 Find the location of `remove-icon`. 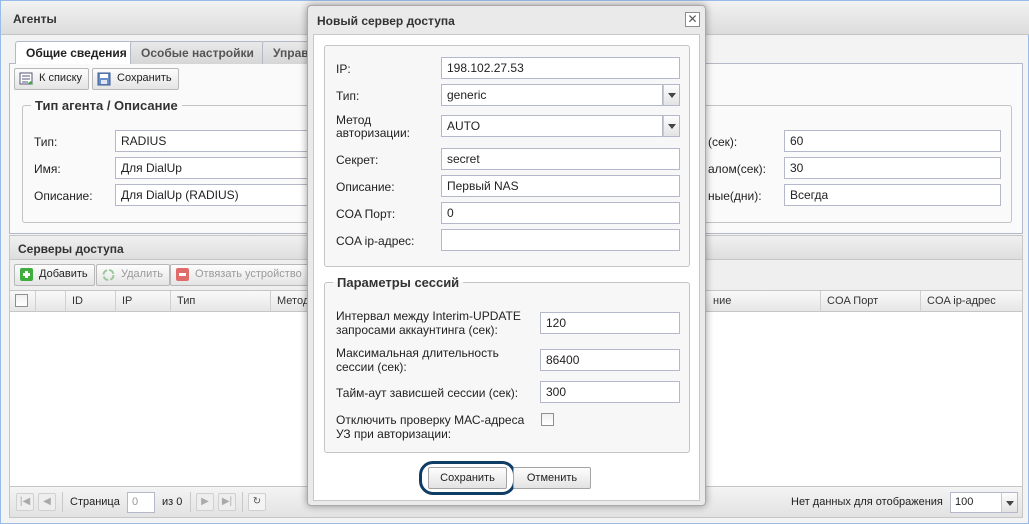

remove-icon is located at coordinates (182, 274).